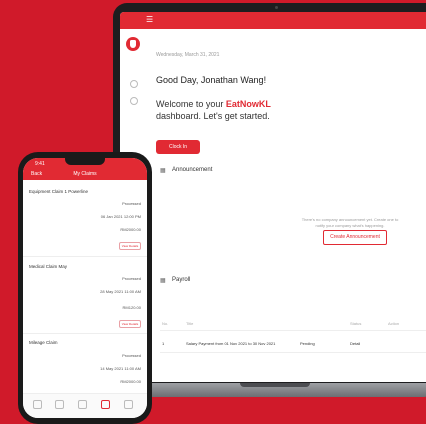  Describe the element at coordinates (40, 164) in the screenshot. I see `phone-time: 9:41` at that location.